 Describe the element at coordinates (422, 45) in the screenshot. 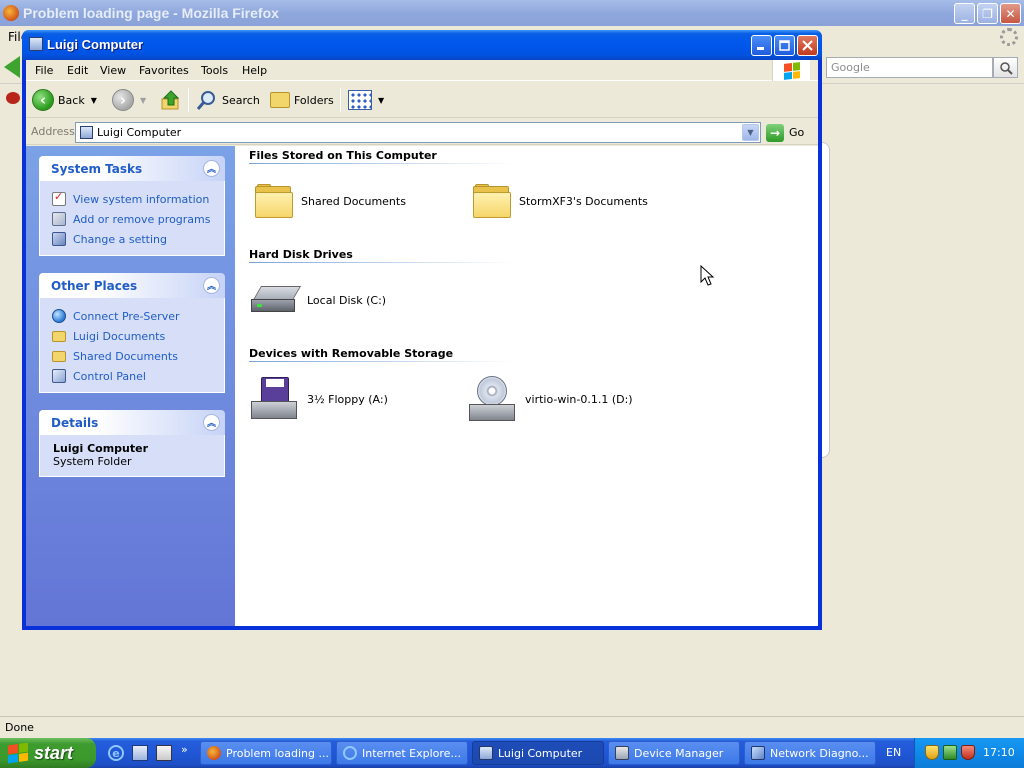

I see `explorer-titlebar: Luigi Computer` at that location.